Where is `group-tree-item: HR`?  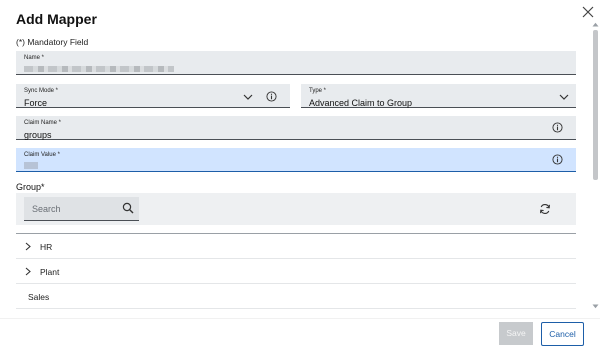
group-tree-item: HR is located at coordinates (296, 246).